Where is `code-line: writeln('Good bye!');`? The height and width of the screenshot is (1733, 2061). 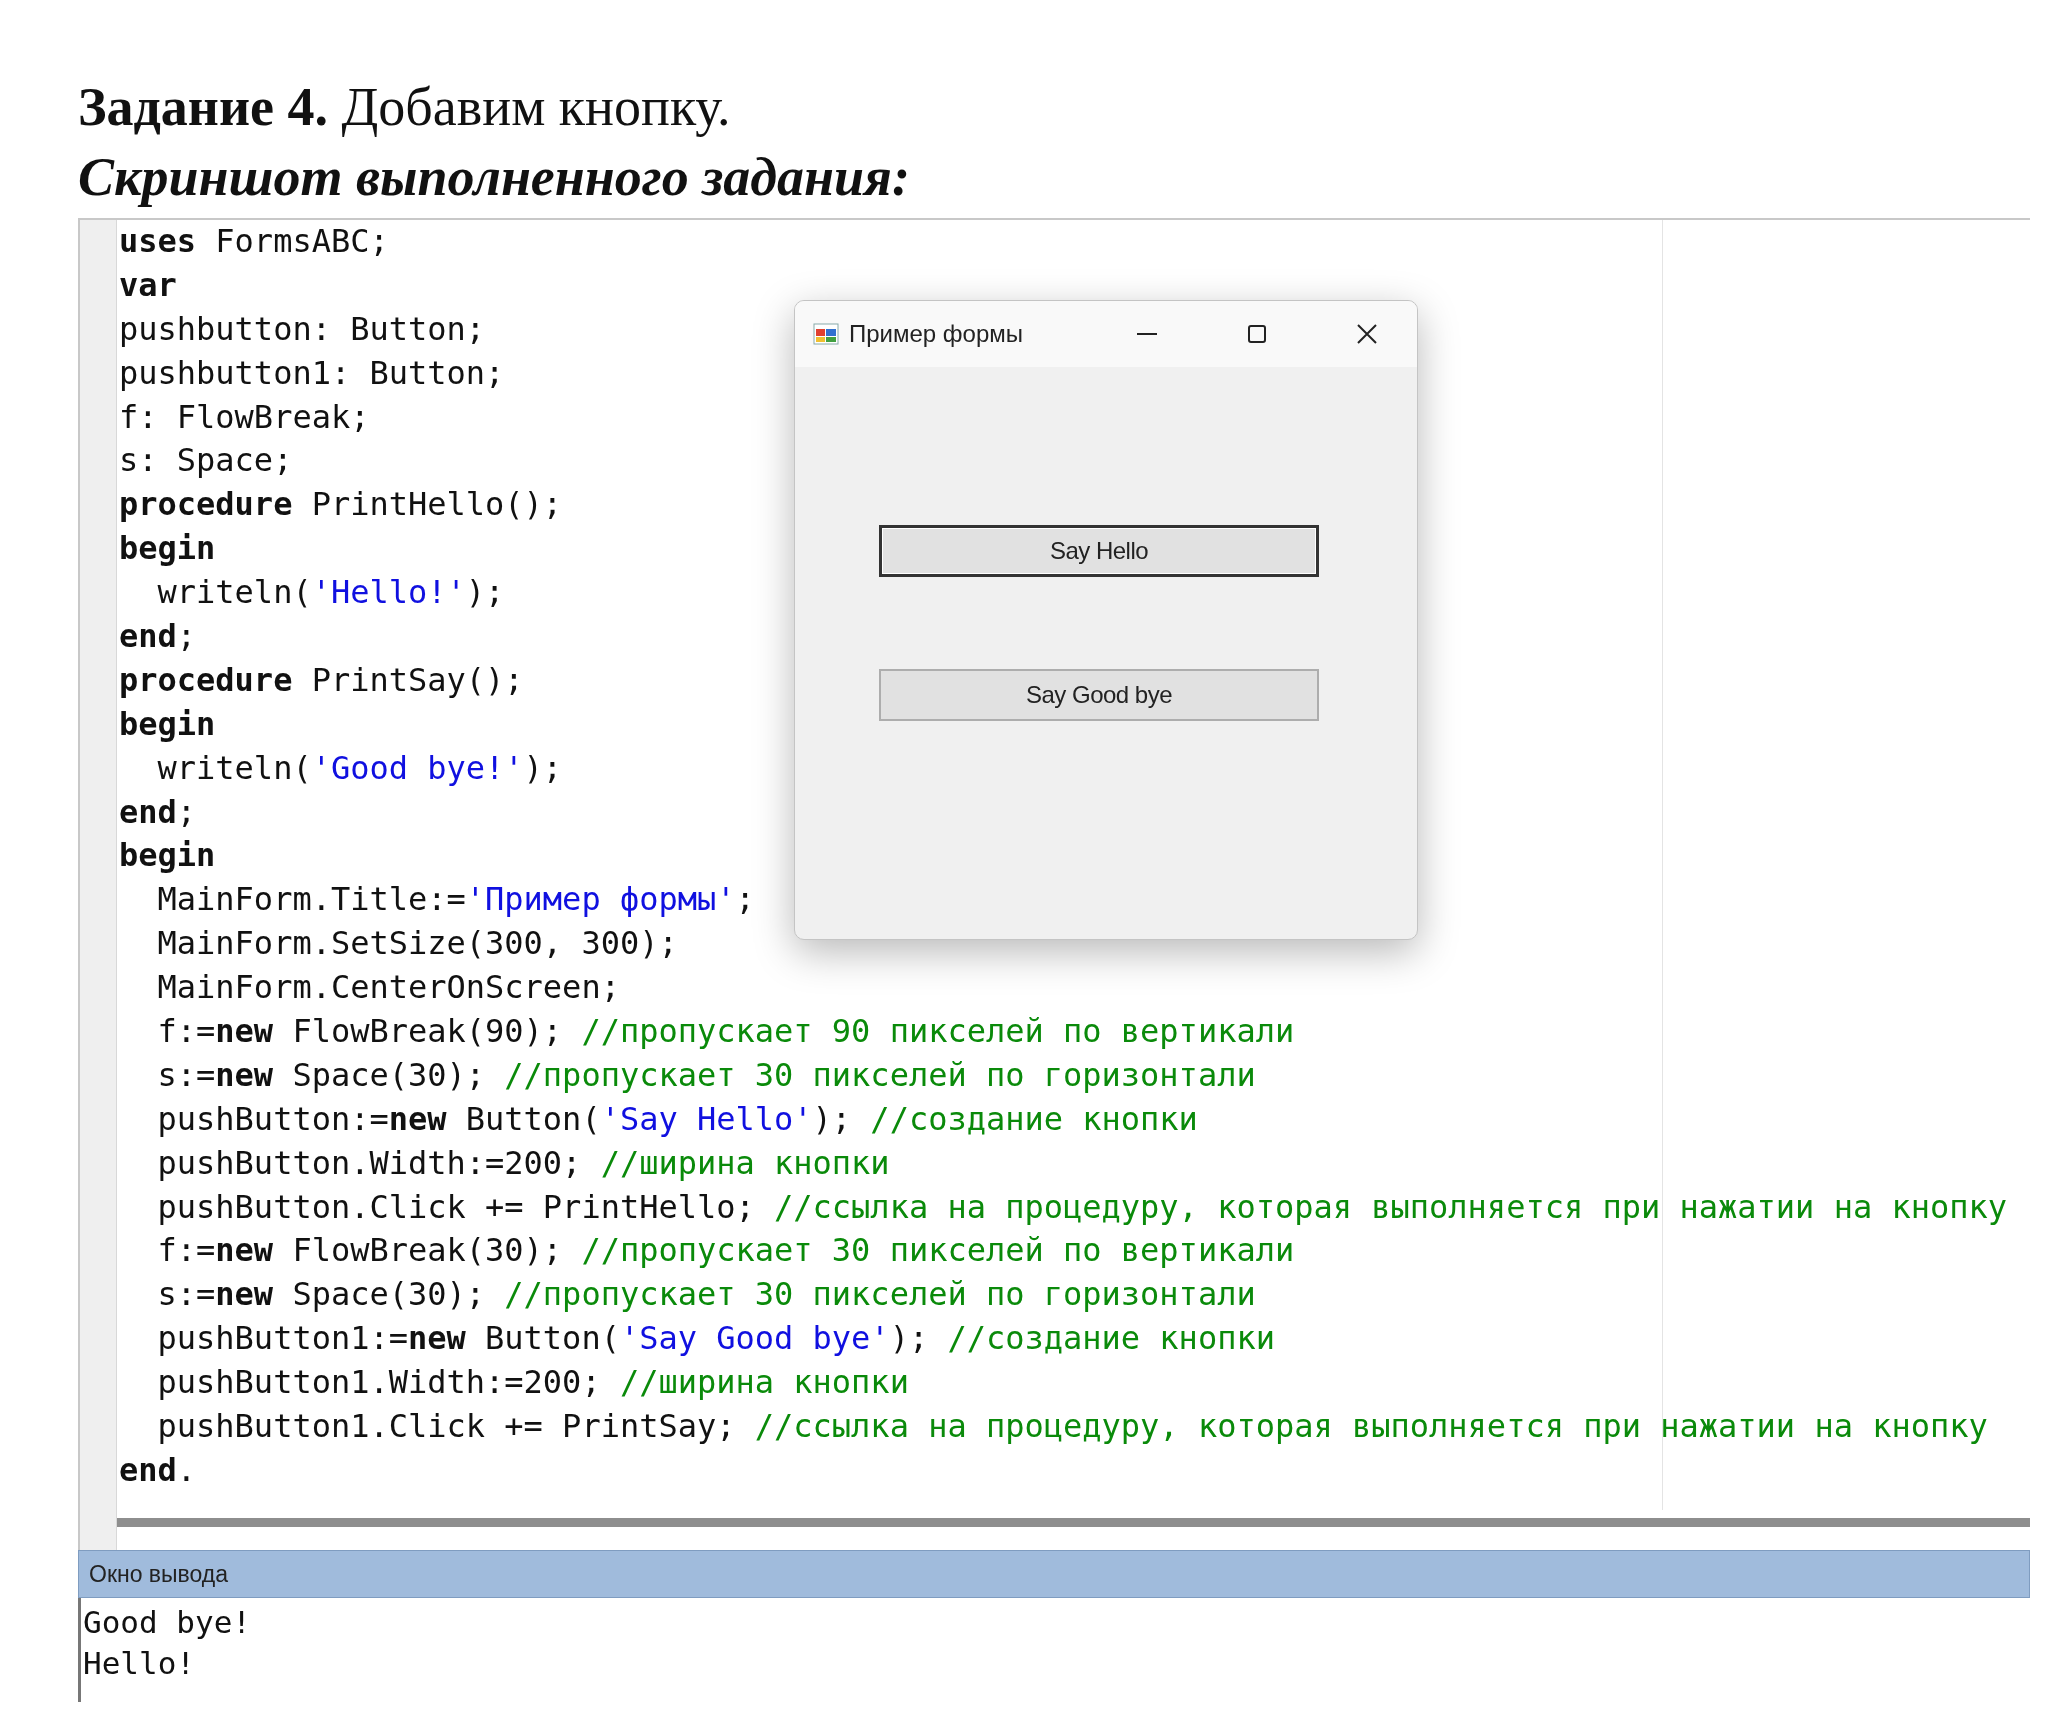 code-line: writeln('Good bye!'); is located at coordinates (359, 768).